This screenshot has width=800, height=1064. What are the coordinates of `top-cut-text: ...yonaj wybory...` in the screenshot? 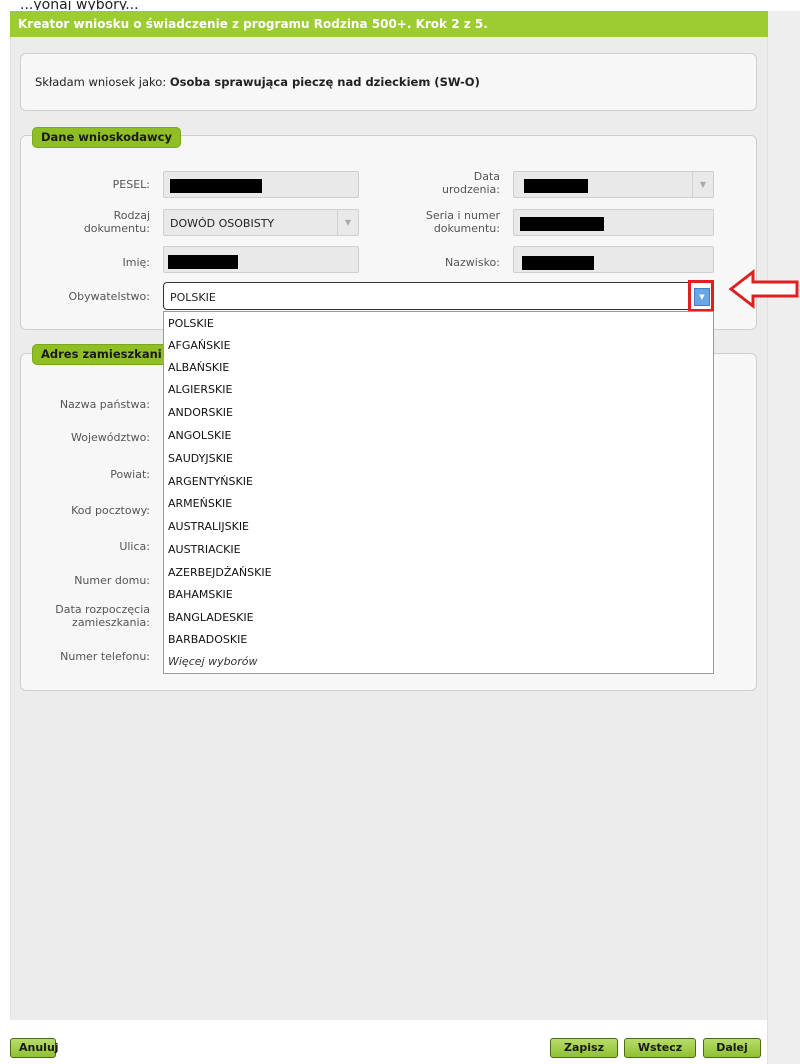 It's located at (79, 5).